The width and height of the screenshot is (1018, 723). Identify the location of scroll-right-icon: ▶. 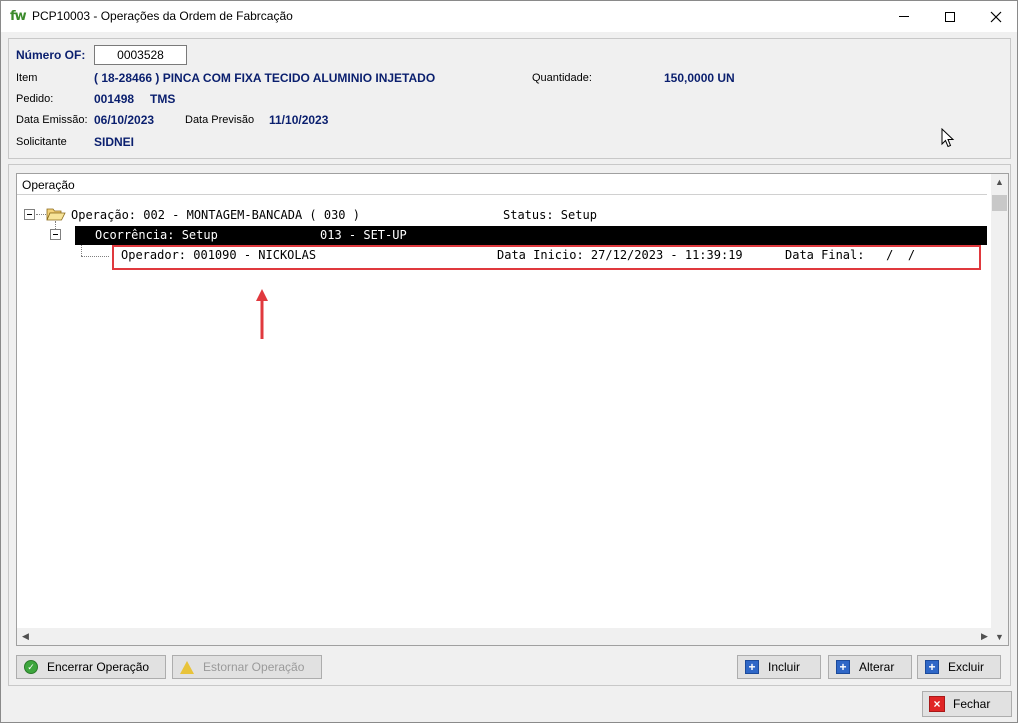
(984, 636).